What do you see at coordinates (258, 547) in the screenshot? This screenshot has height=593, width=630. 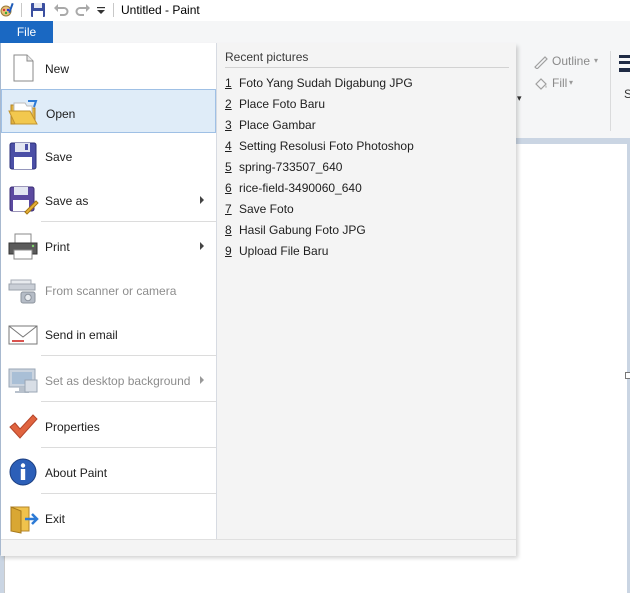 I see `file-menu-footer` at bounding box center [258, 547].